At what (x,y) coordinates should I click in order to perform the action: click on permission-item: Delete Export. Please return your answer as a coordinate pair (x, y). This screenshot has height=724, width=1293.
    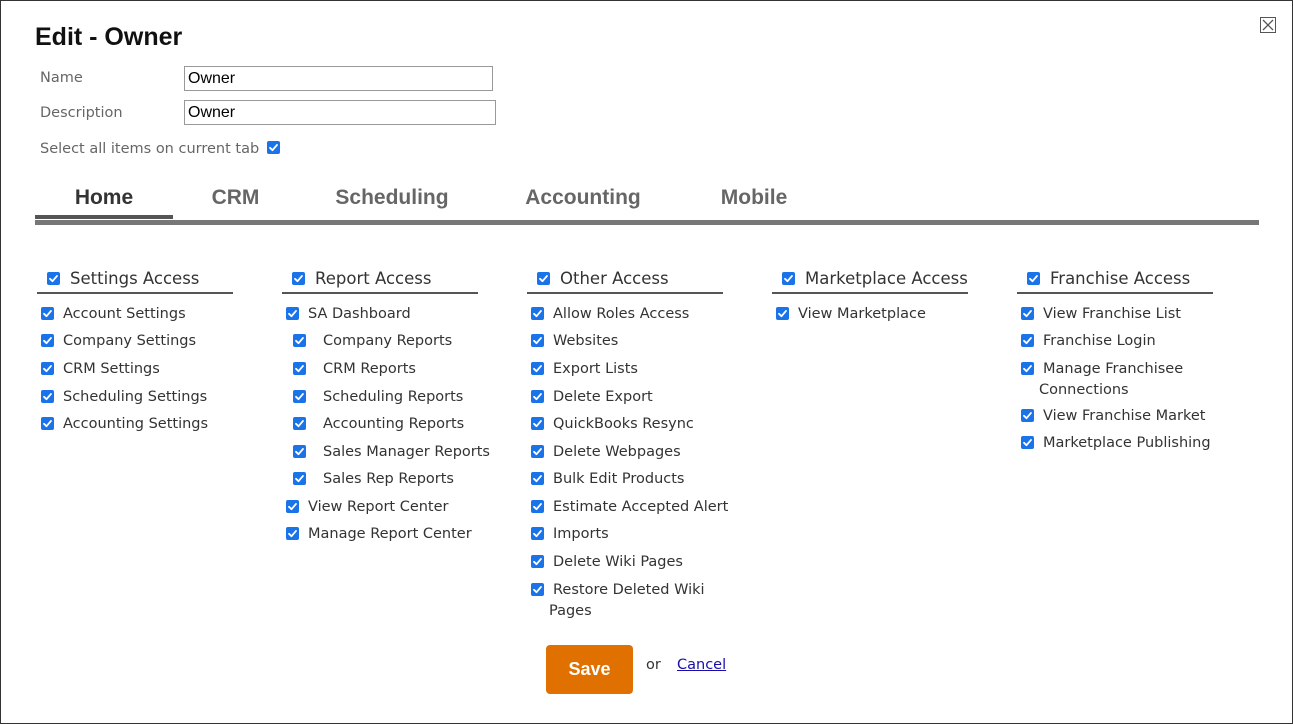
    Looking at the image, I should click on (592, 397).